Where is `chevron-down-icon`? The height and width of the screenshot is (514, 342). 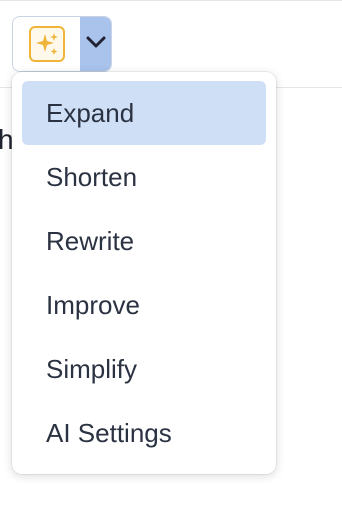
chevron-down-icon is located at coordinates (96, 44).